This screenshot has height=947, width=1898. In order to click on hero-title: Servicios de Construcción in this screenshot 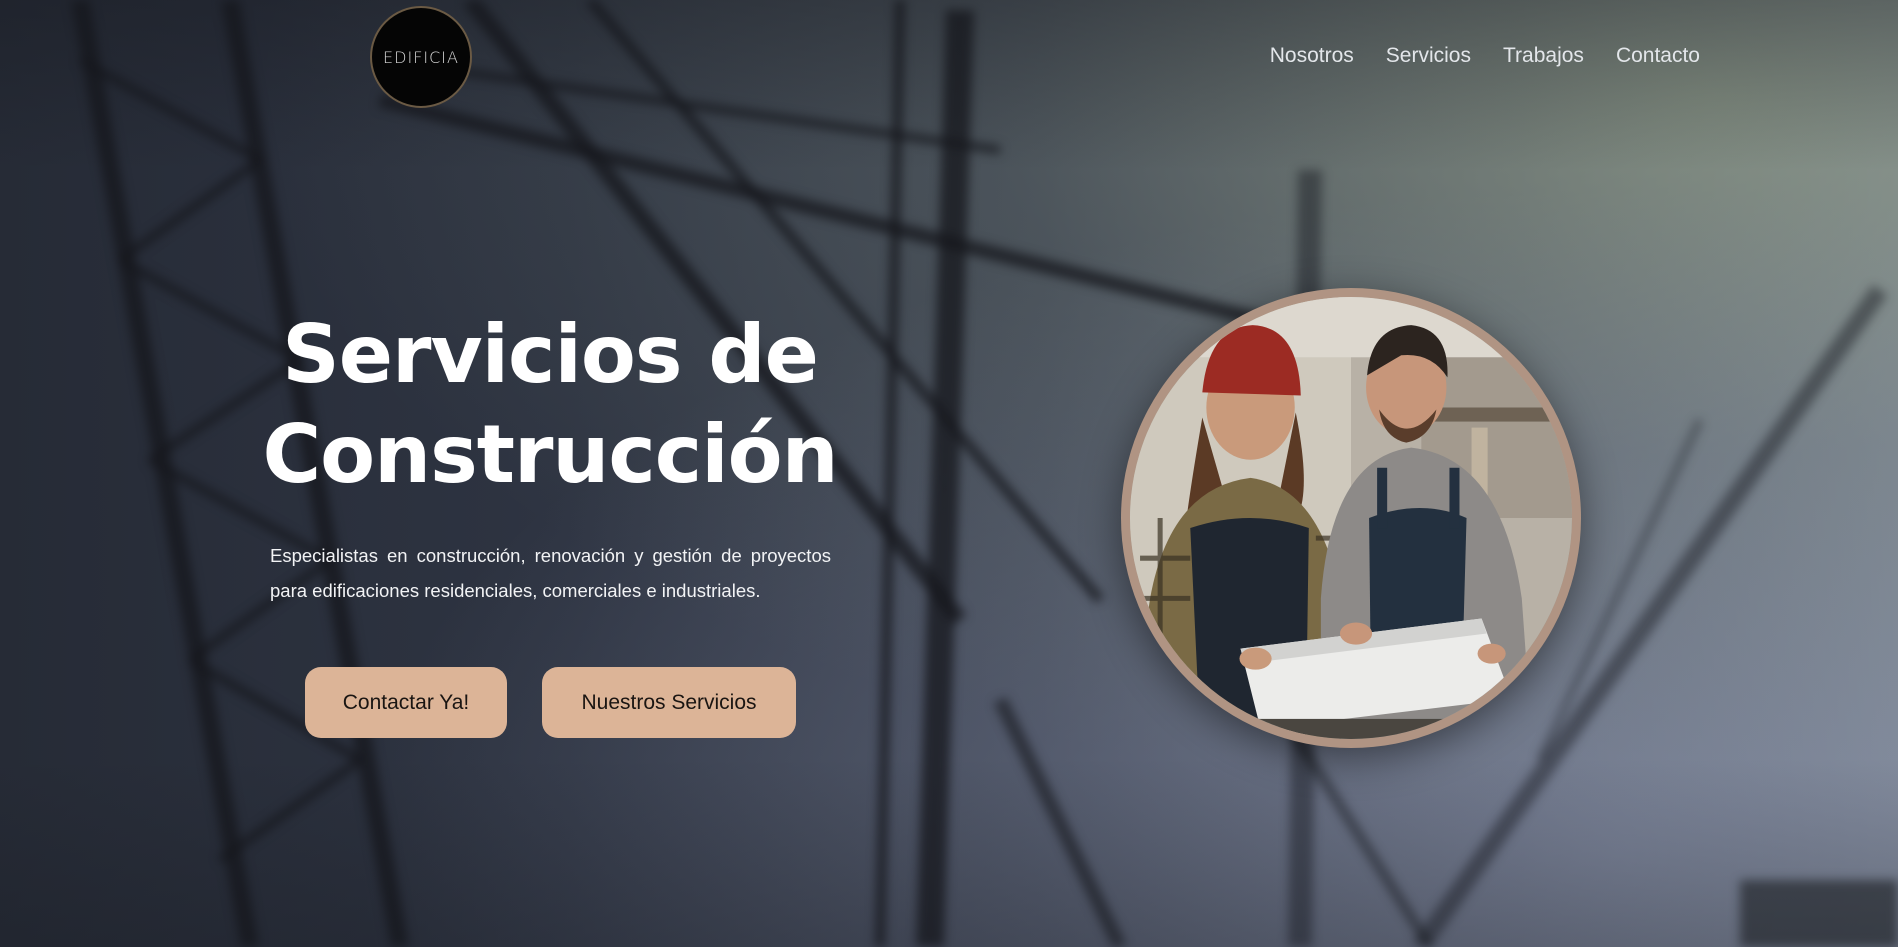, I will do `click(550, 405)`.